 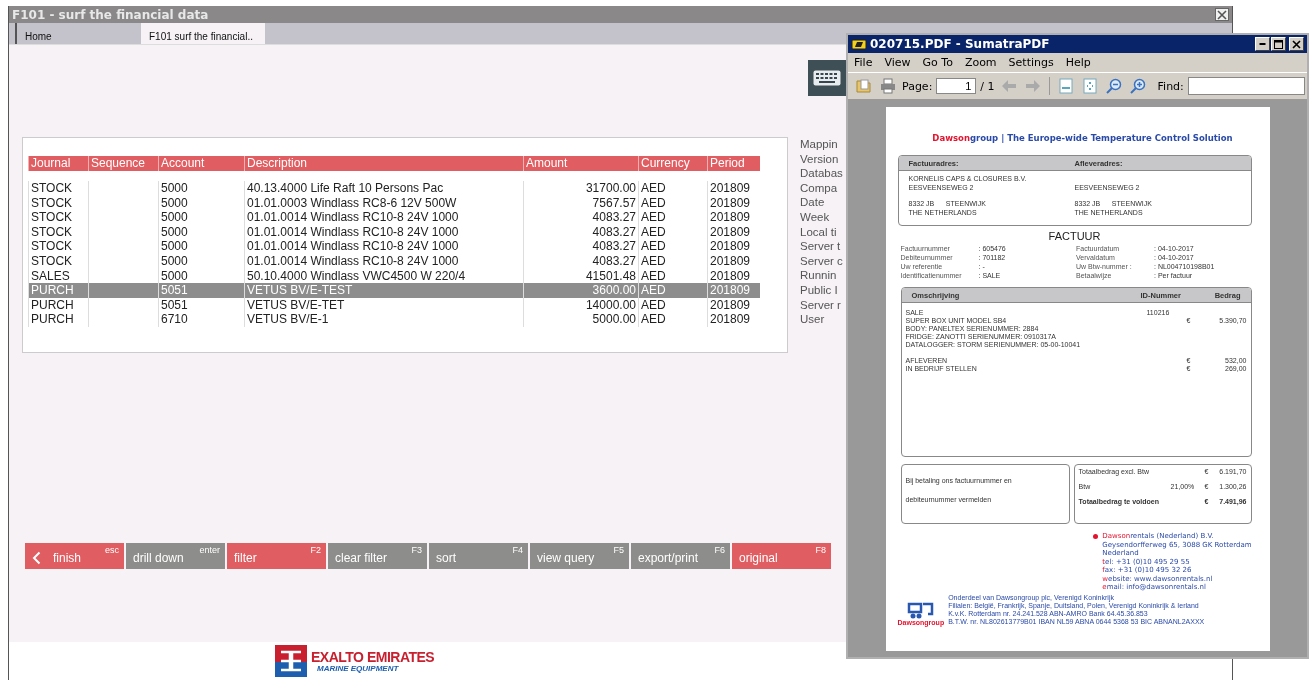 I want to click on info-label: Server t, so click(x=821, y=246).